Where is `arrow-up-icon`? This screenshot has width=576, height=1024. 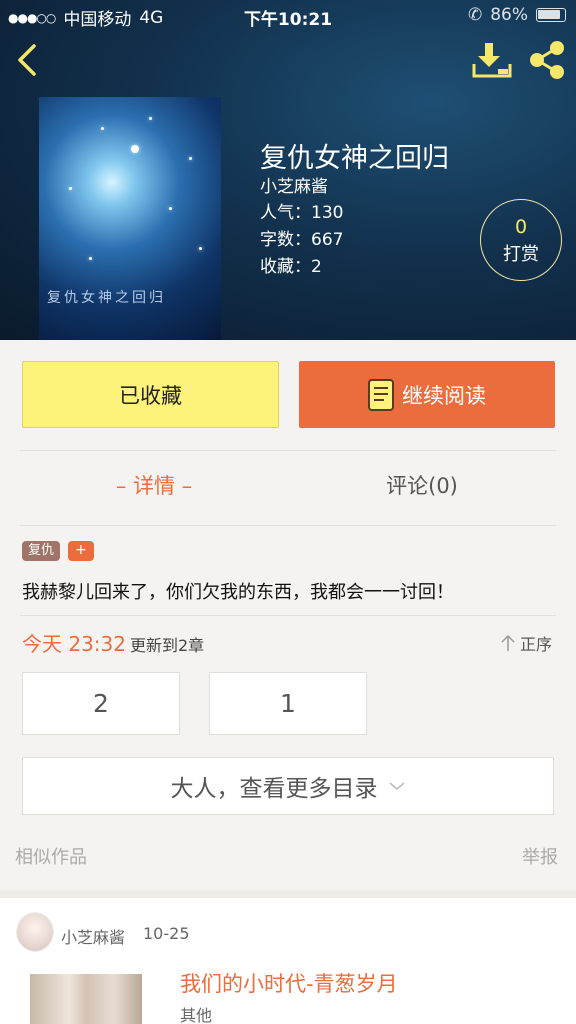 arrow-up-icon is located at coordinates (508, 642).